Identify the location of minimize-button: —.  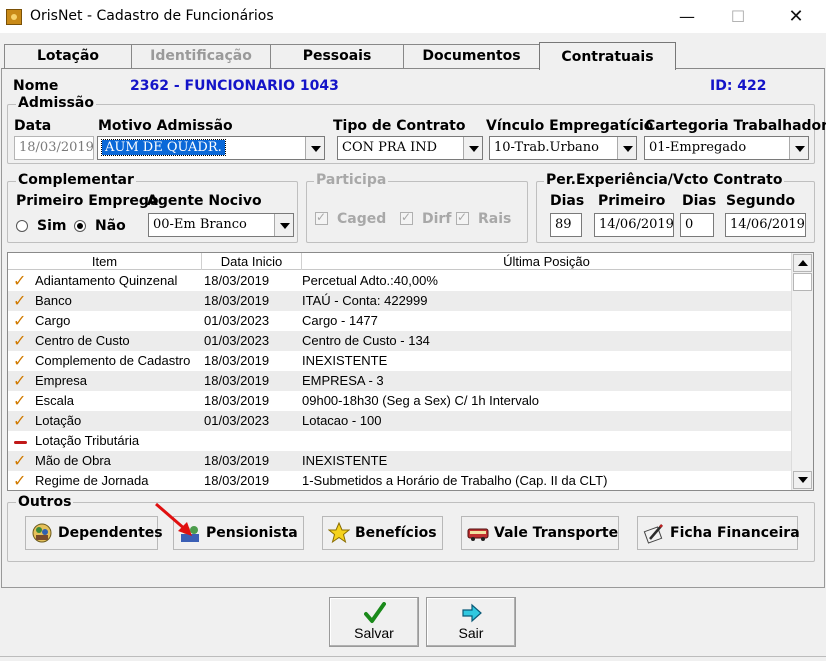
(687, 16).